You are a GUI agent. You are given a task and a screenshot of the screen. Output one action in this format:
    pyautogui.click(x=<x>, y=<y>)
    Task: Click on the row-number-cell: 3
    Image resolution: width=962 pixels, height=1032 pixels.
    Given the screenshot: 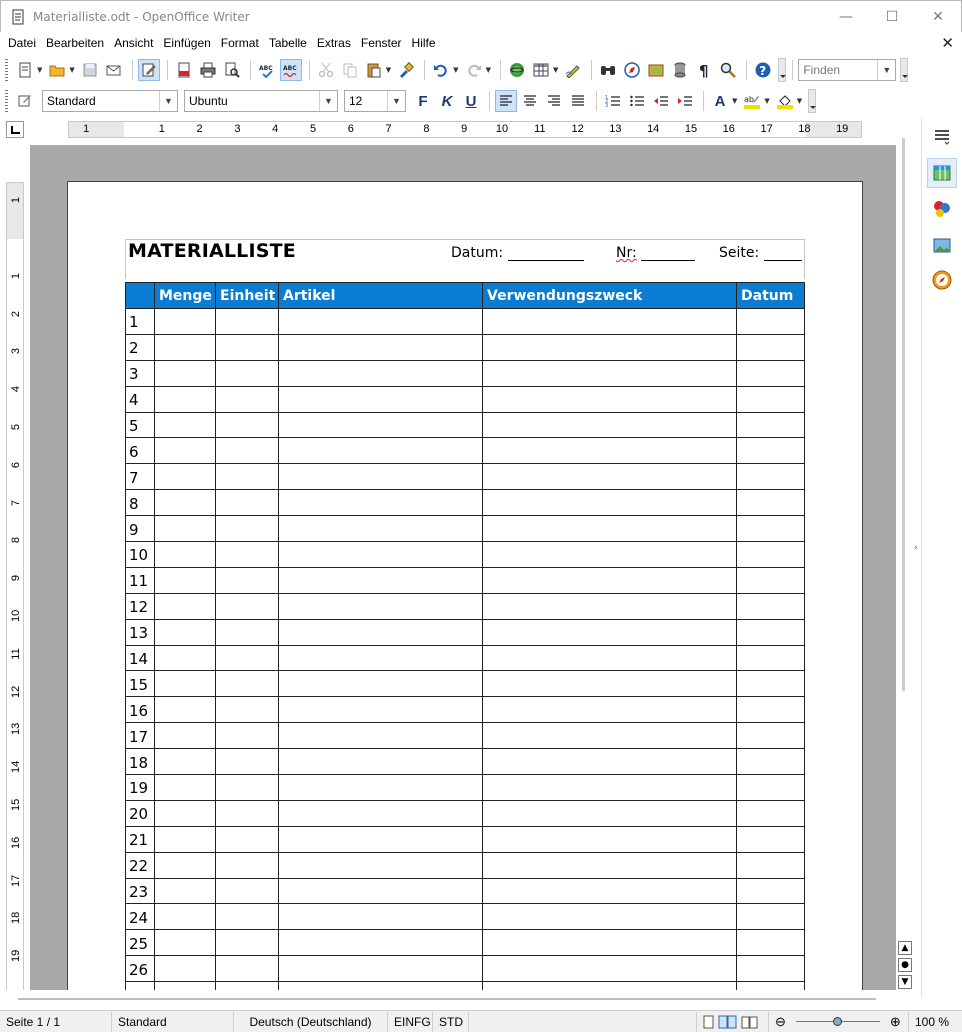 What is the action you would take?
    pyautogui.click(x=140, y=373)
    